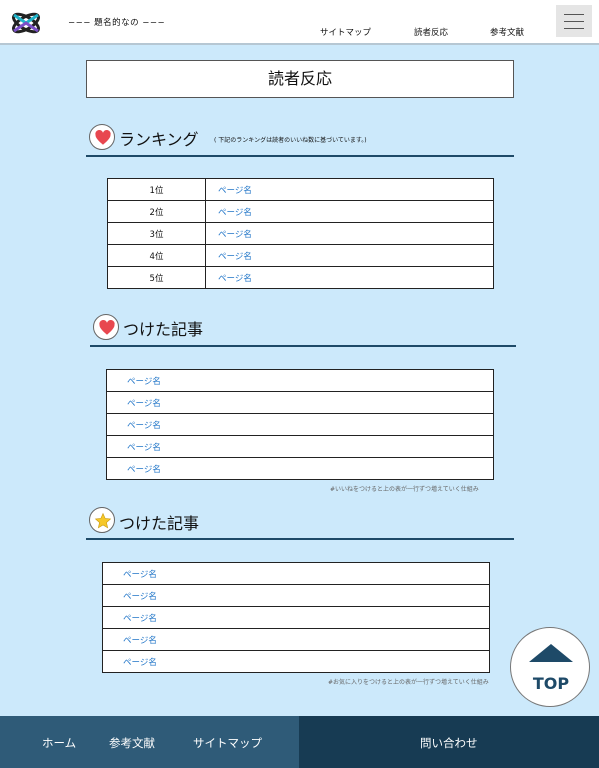 The height and width of the screenshot is (768, 599). I want to click on rank-cell: 4位, so click(156, 255).